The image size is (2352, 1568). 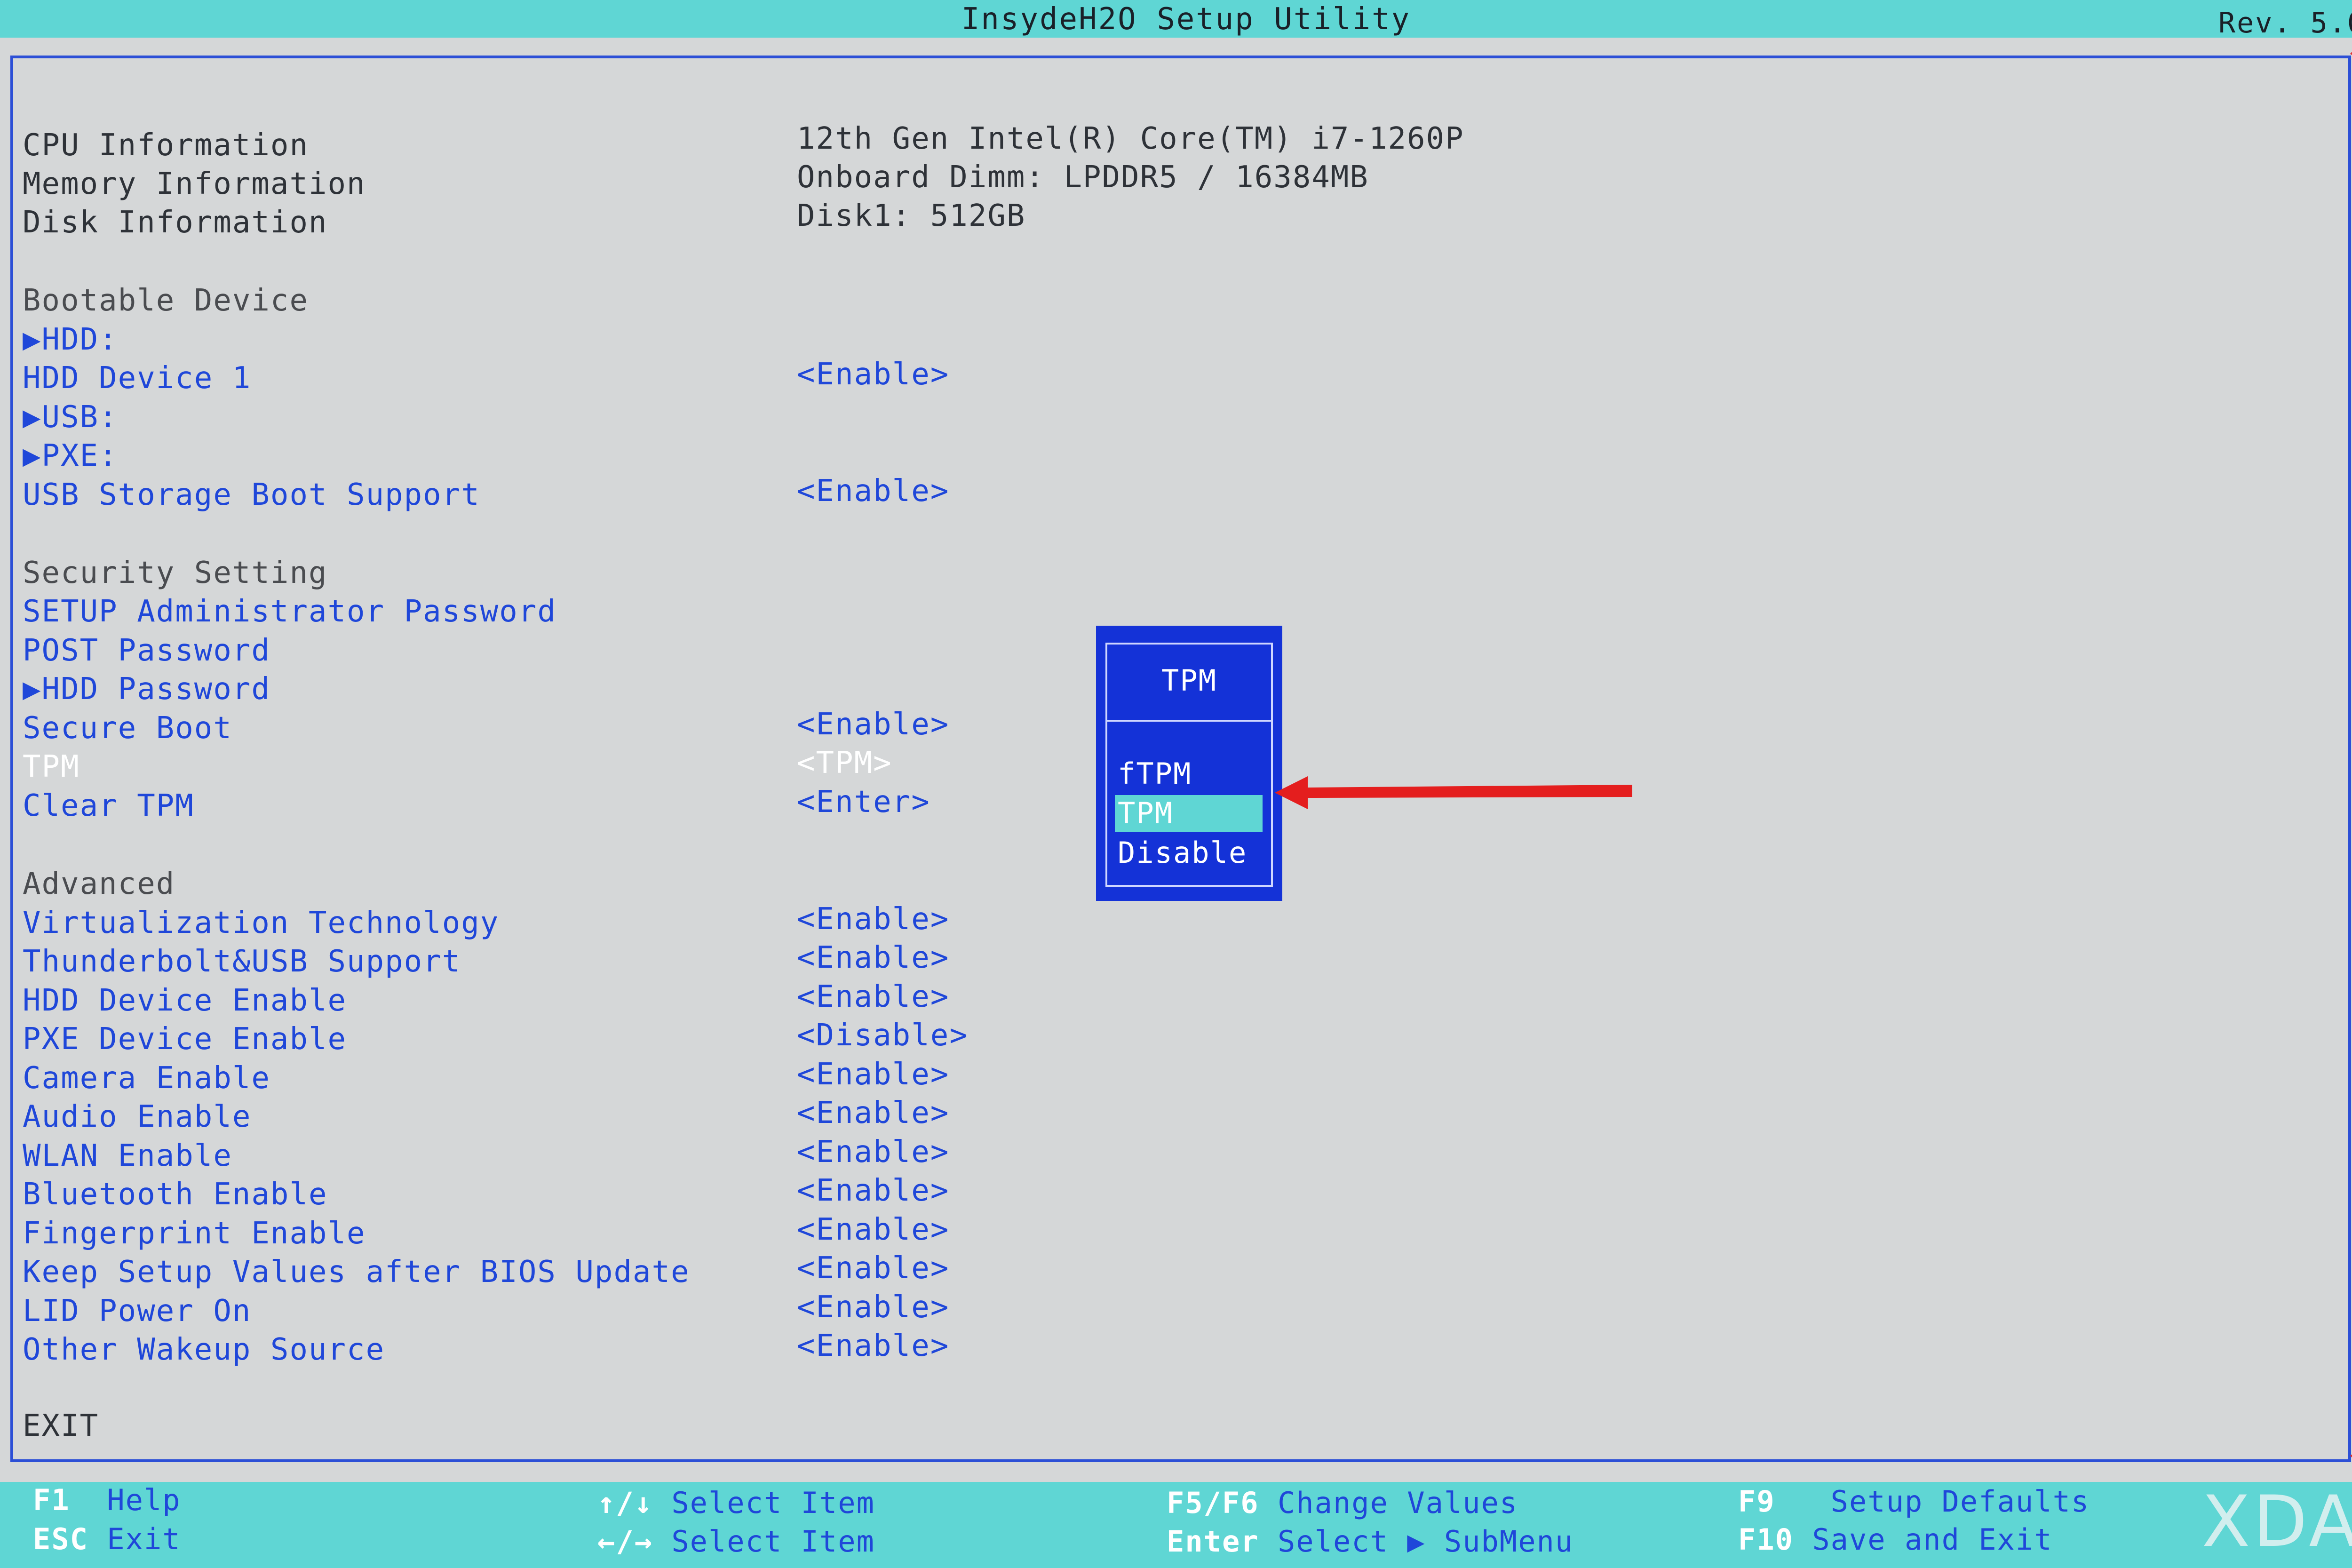 What do you see at coordinates (70, 455) in the screenshot?
I see `pxe-submenu-label: ▶PXE:` at bounding box center [70, 455].